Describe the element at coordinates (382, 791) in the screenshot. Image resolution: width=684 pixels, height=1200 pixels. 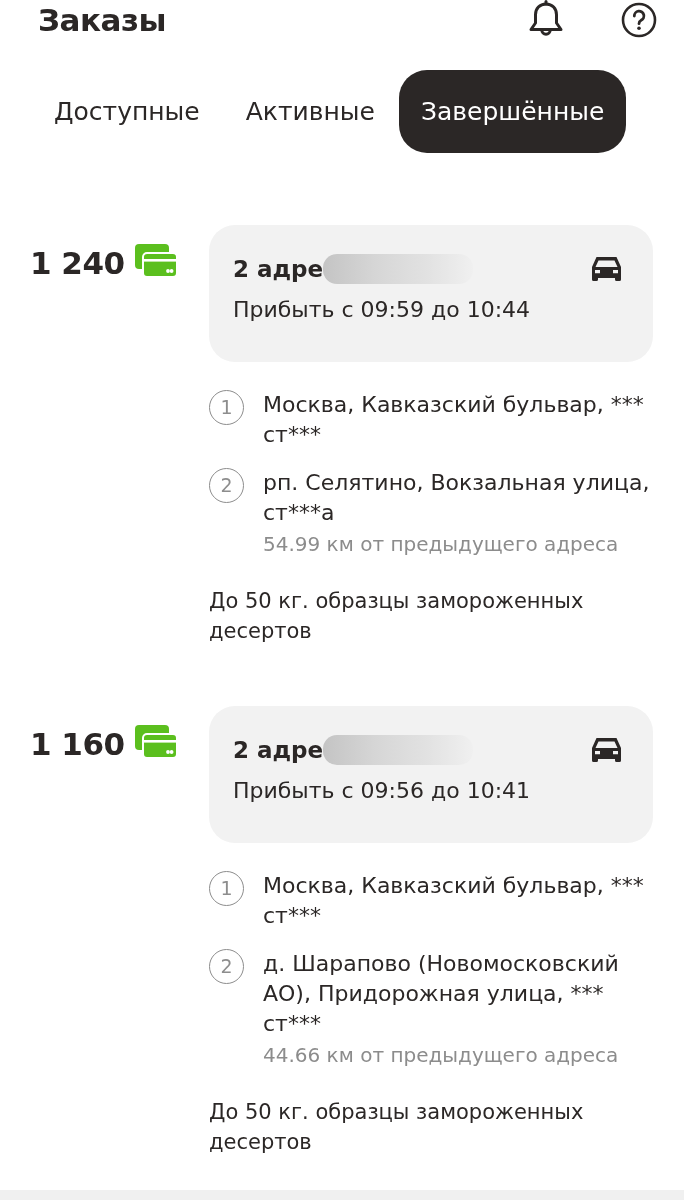
I see `arrival-time: Прибыть с 09:56 до 10:41` at that location.